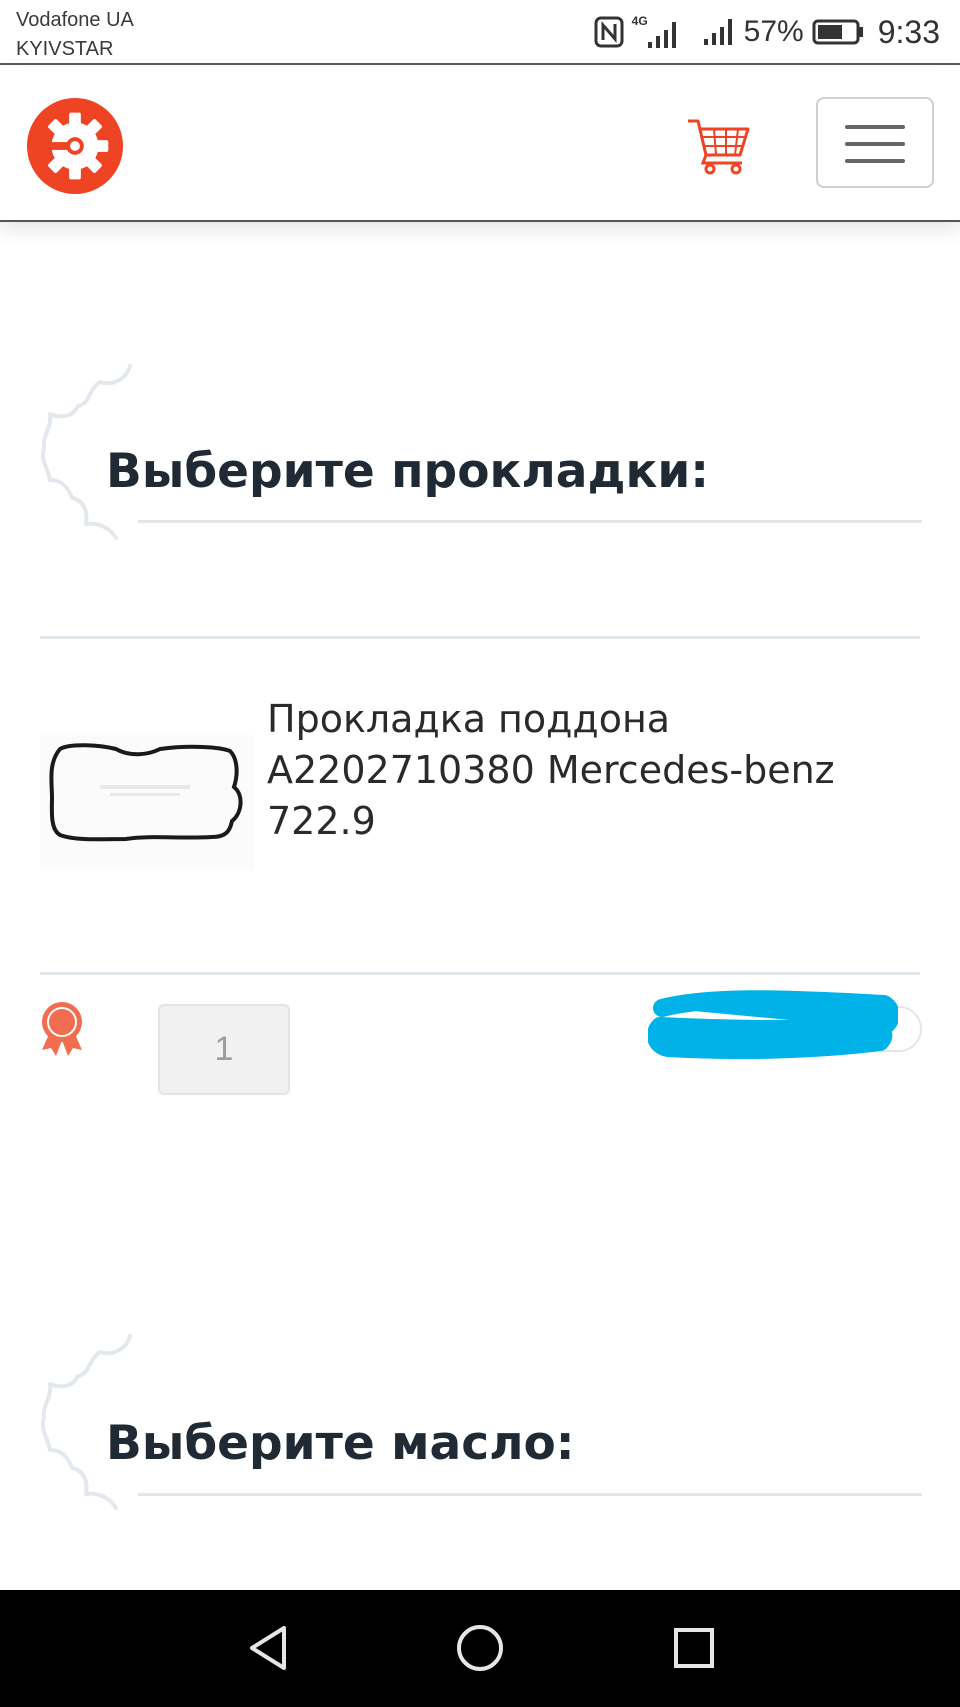 Image resolution: width=960 pixels, height=1707 pixels. I want to click on battery-percent: 57%, so click(773, 31).